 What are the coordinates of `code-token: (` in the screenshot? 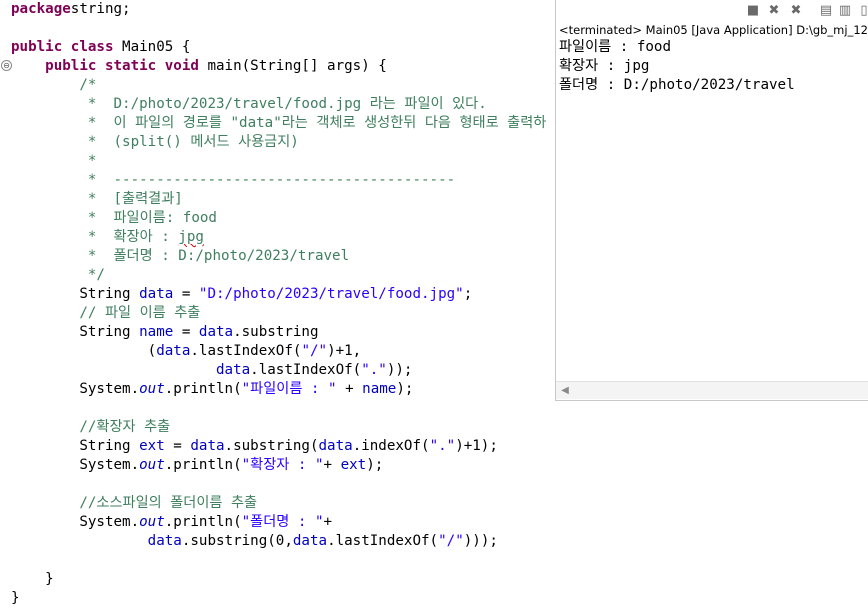 It's located at (84, 351).